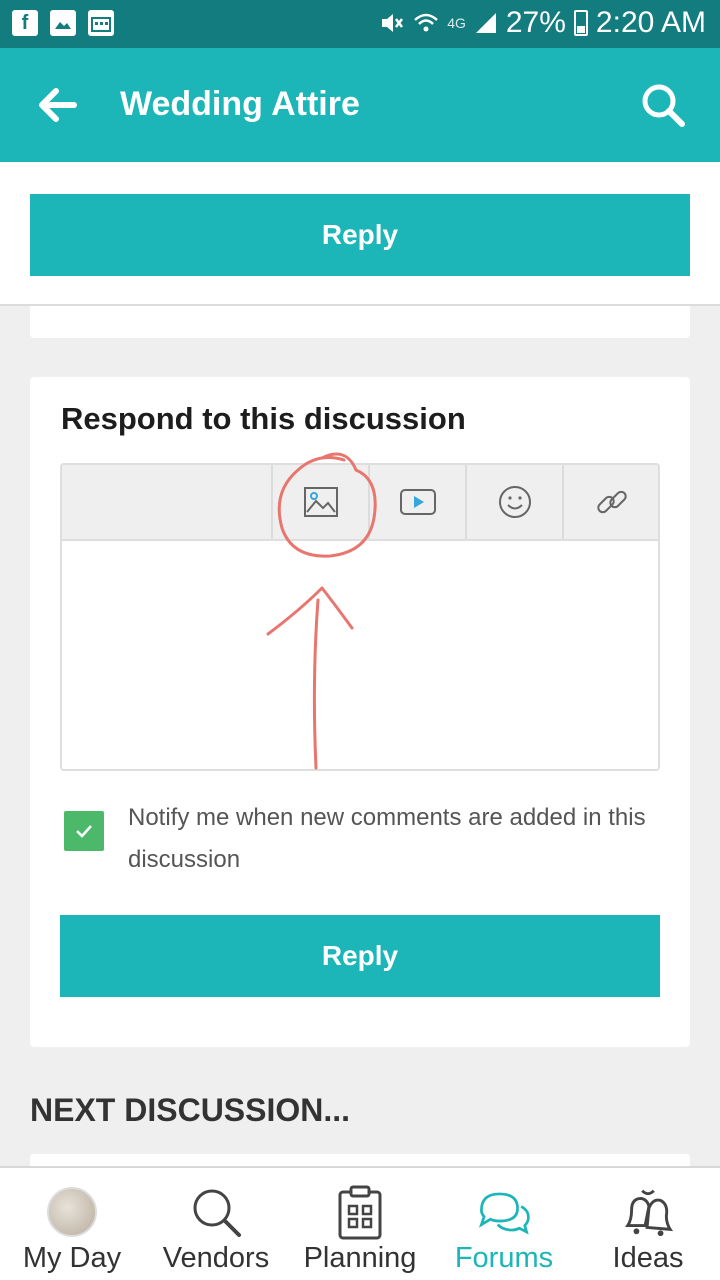  I want to click on system-indicators: 4G 27% 2:20 AM, so click(542, 23).